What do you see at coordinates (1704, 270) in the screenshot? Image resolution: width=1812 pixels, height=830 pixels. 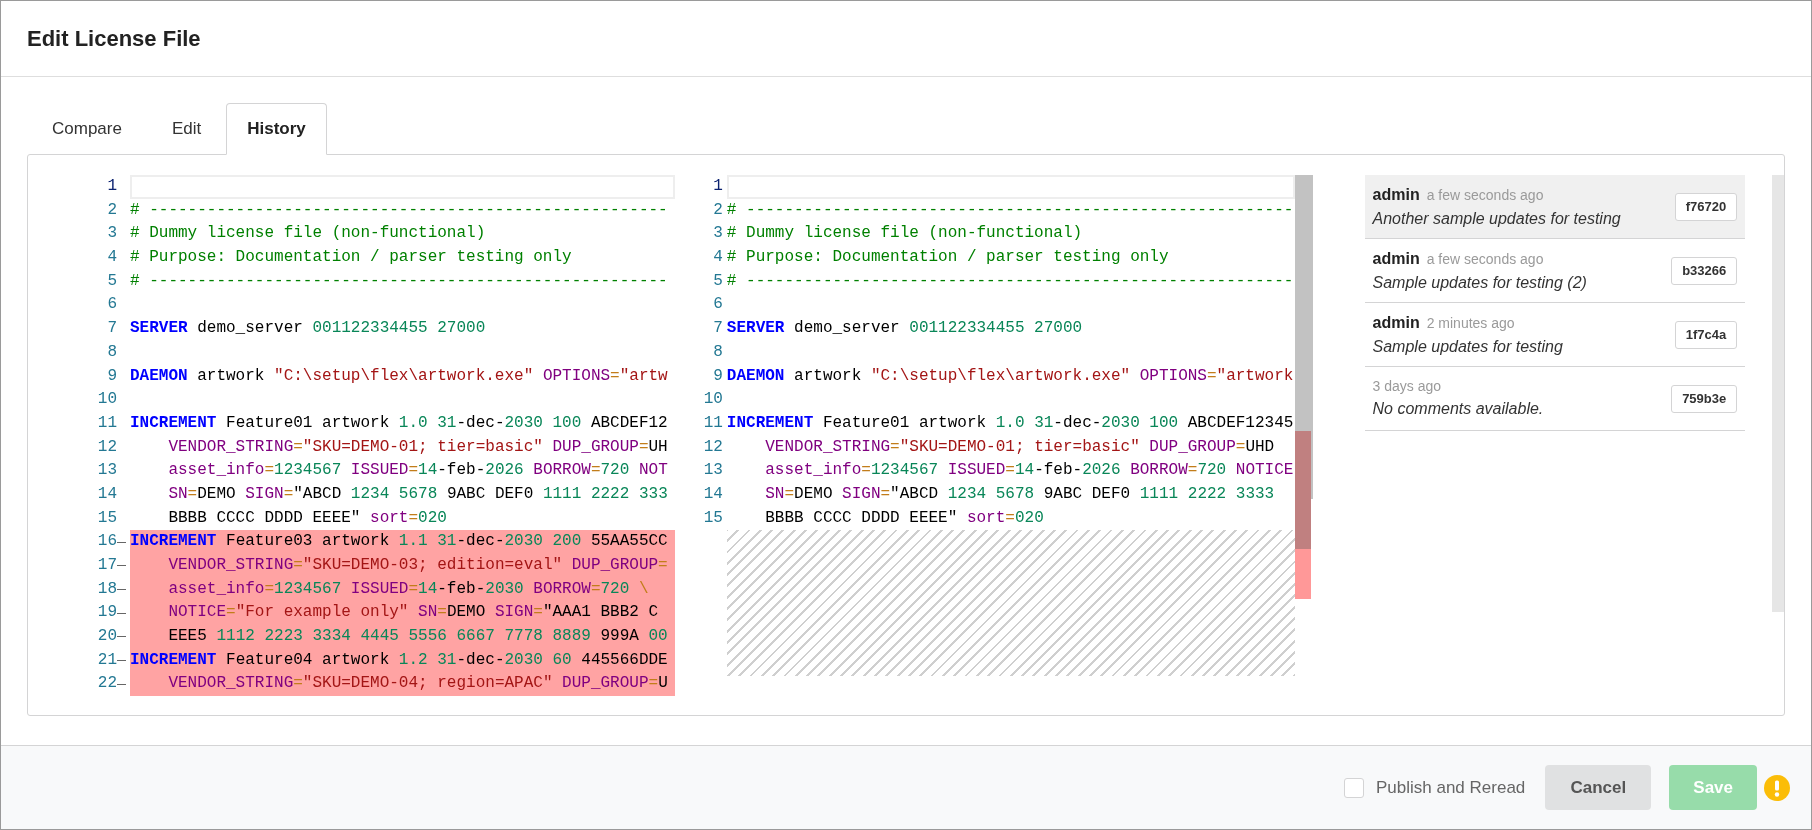 I see `revision-id: b33266` at bounding box center [1704, 270].